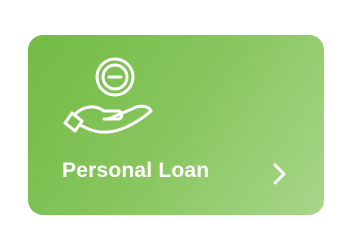  Describe the element at coordinates (136, 170) in the screenshot. I see `card-title: Personal Loan` at that location.